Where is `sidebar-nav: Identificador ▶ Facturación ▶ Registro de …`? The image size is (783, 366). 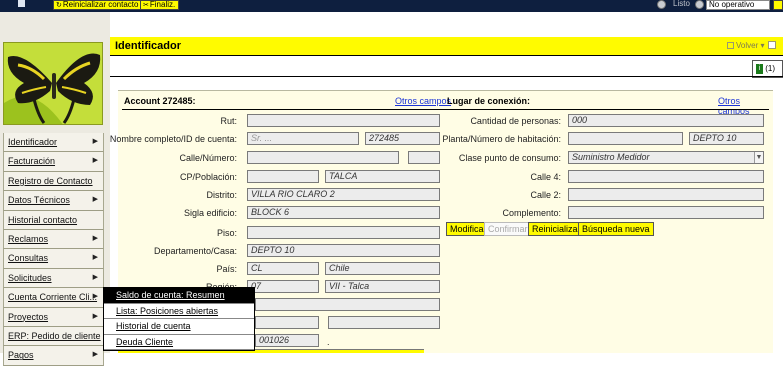
sidebar-nav: Identificador ▶ Facturación ▶ Registro de … is located at coordinates (53, 249).